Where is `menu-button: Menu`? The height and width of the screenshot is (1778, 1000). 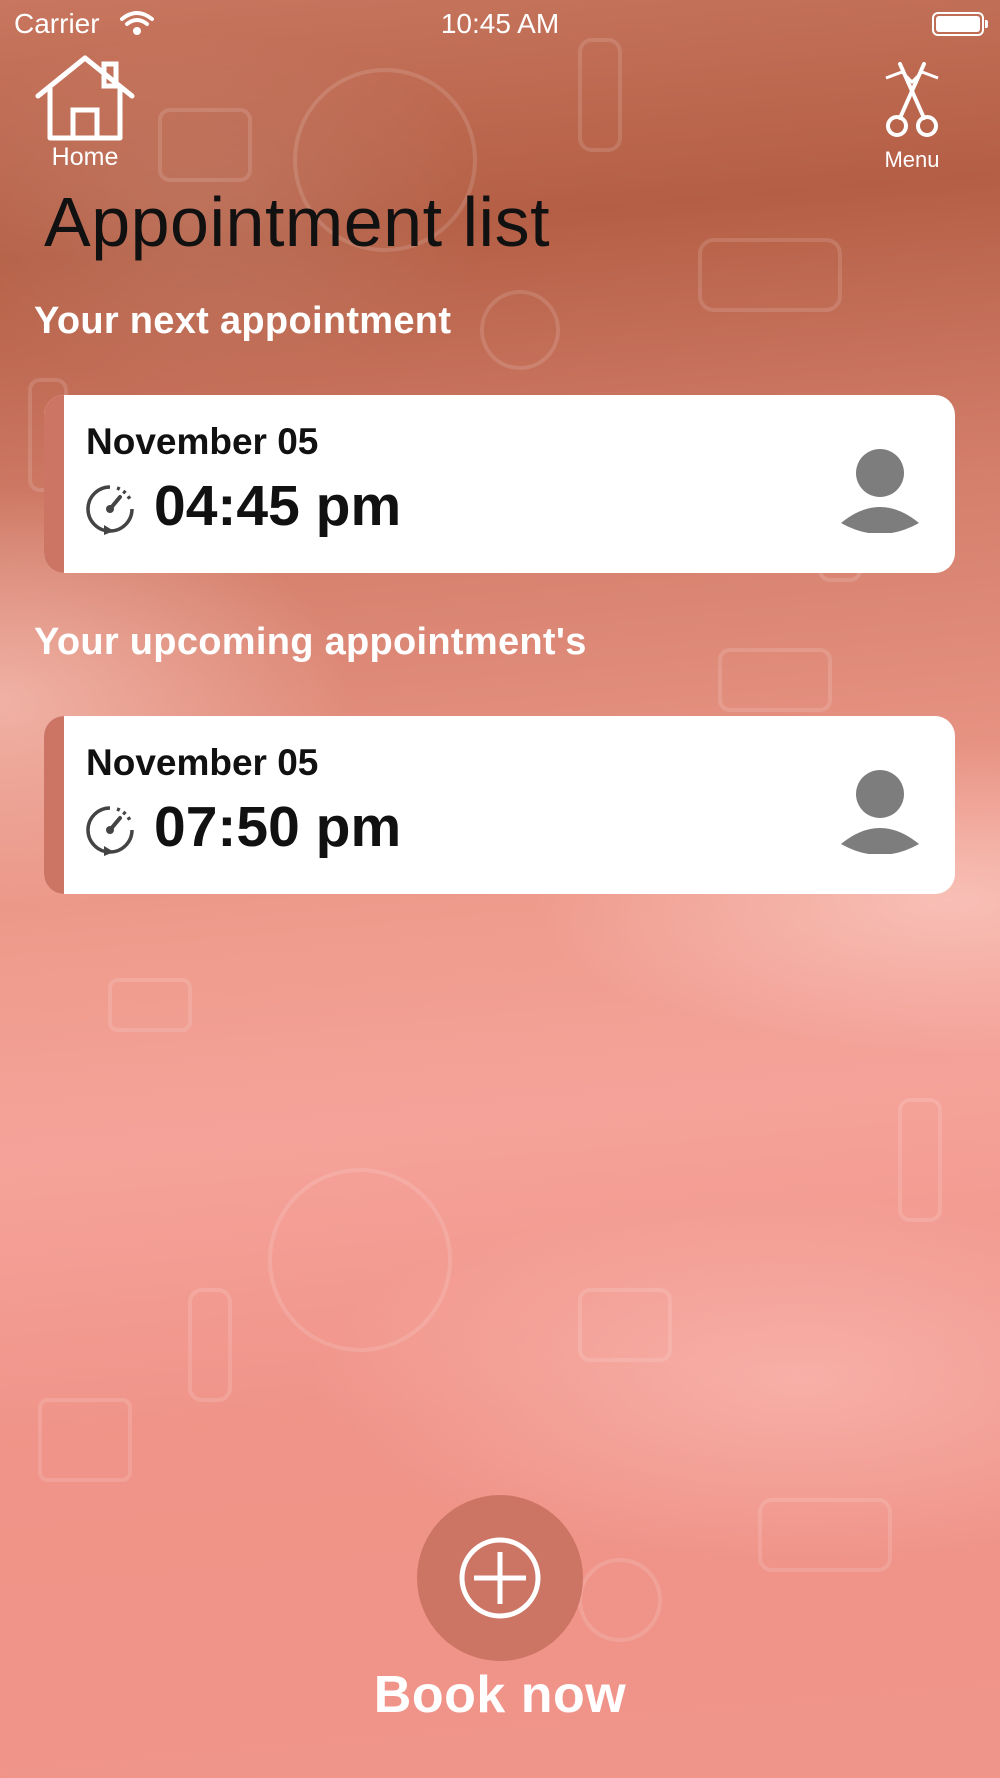
menu-button: Menu is located at coordinates (912, 116).